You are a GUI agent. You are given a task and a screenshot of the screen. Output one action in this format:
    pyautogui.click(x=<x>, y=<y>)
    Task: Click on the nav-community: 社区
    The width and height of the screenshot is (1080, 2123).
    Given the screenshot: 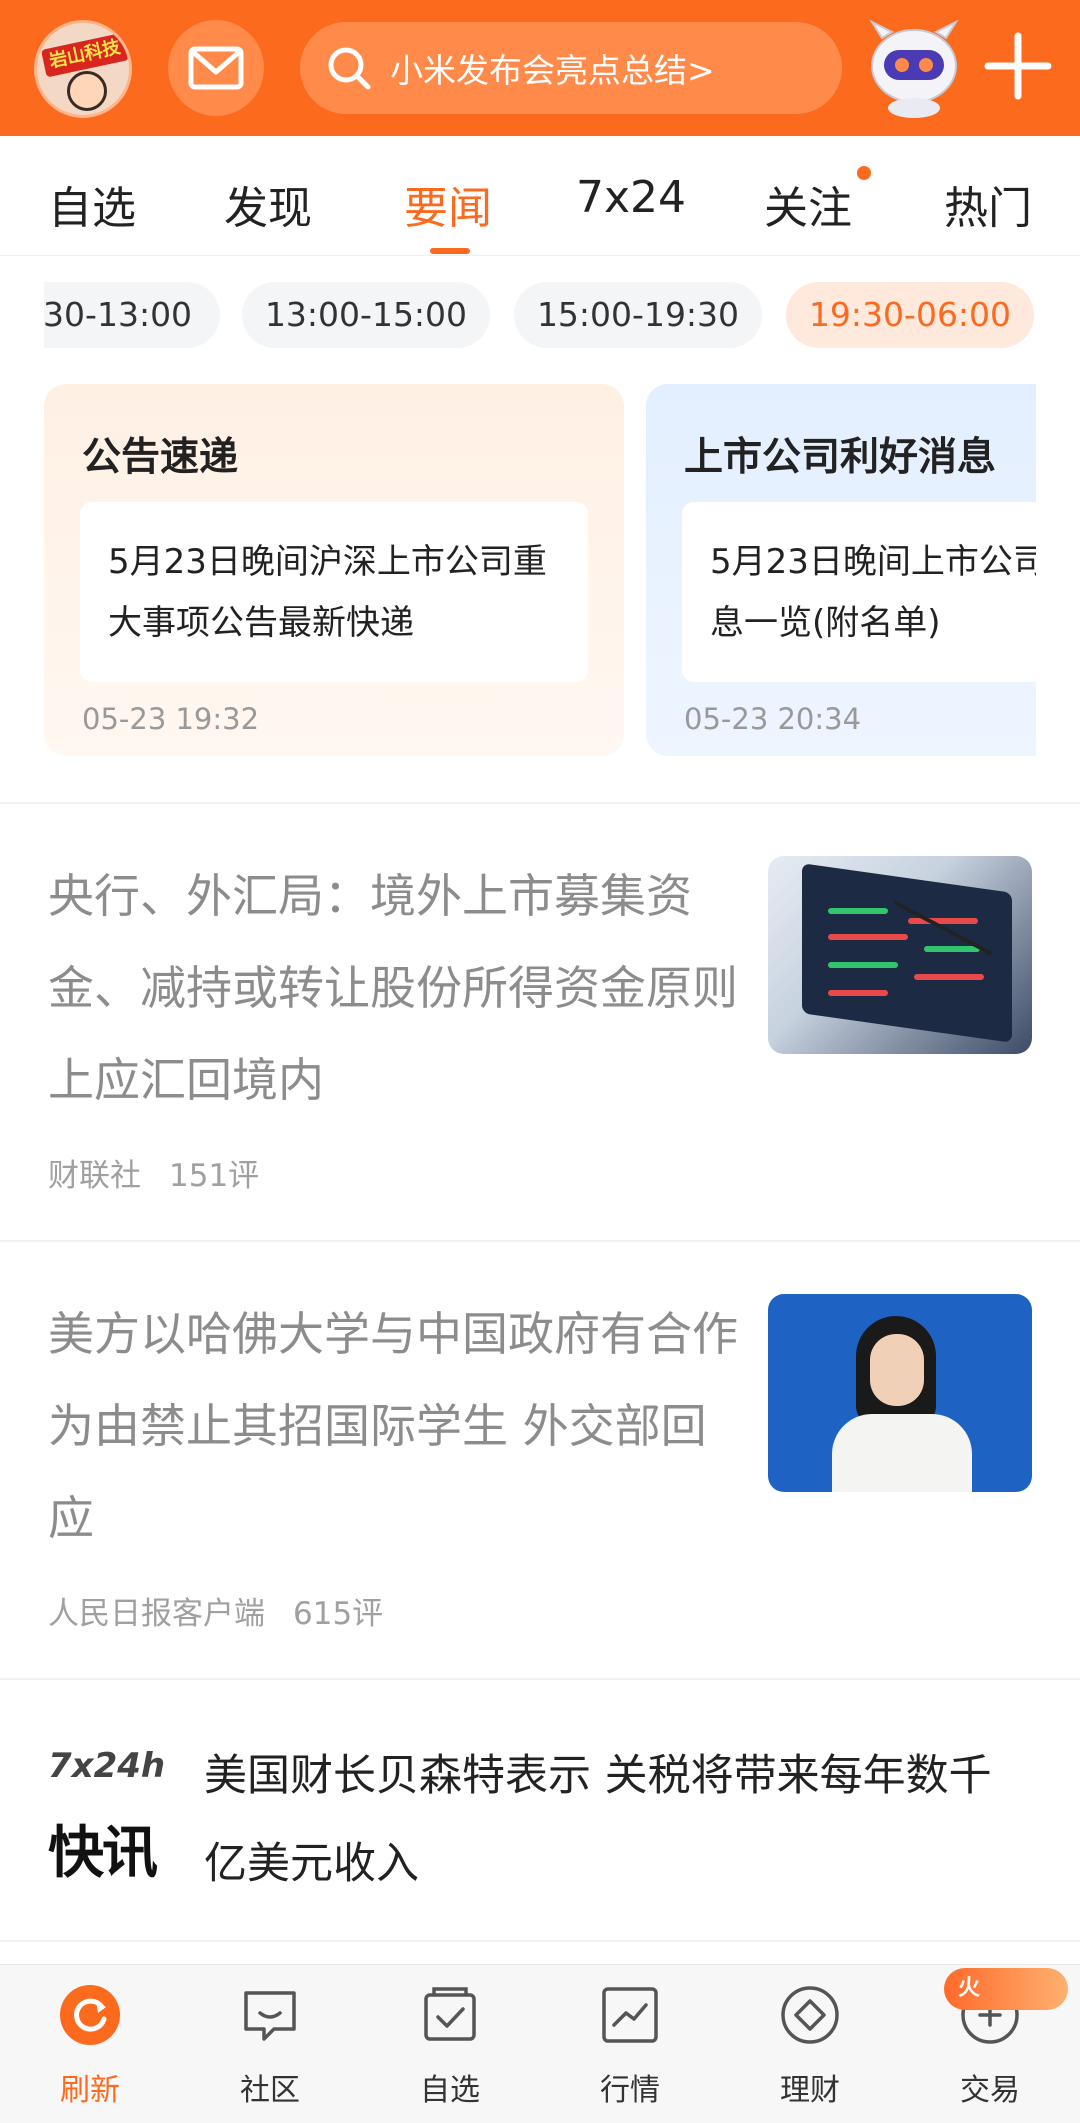 What is the action you would take?
    pyautogui.click(x=270, y=2044)
    